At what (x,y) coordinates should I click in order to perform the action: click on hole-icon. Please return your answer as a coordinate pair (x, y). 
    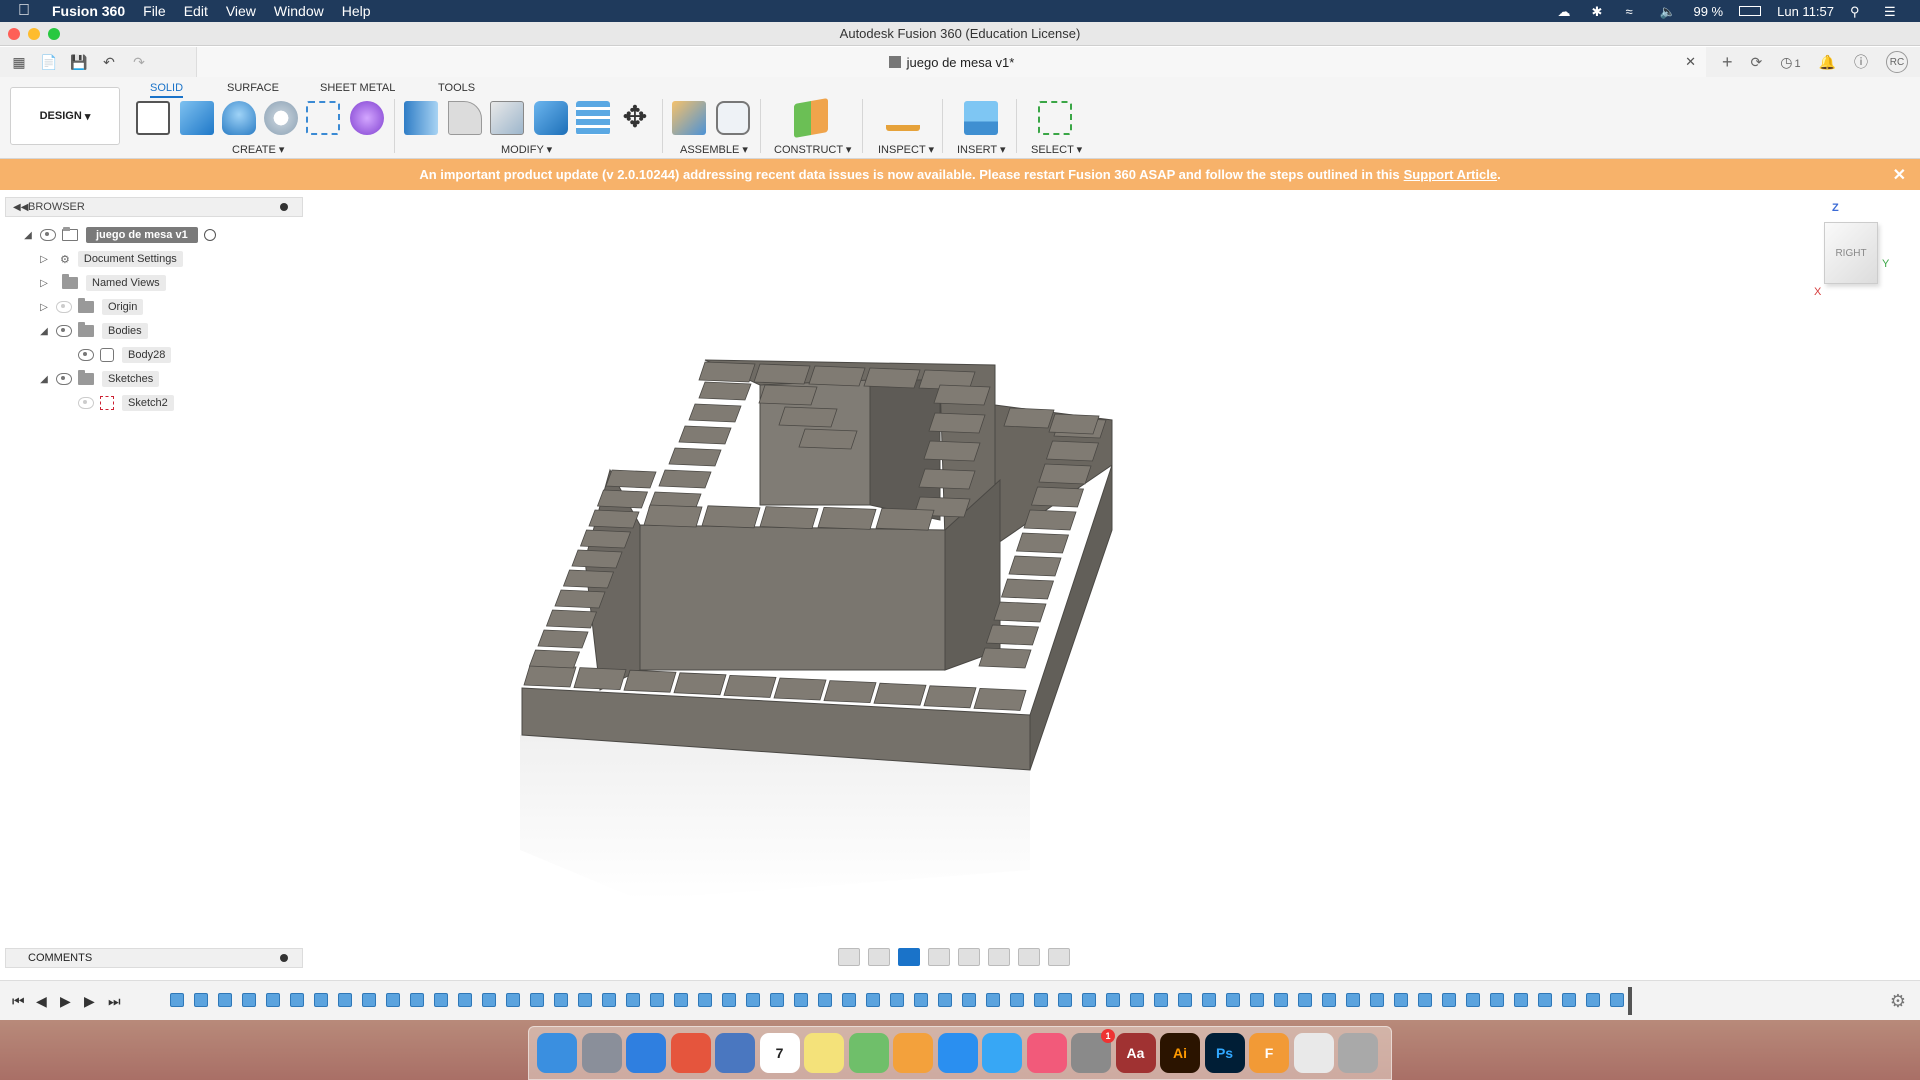
    Looking at the image, I should click on (281, 118).